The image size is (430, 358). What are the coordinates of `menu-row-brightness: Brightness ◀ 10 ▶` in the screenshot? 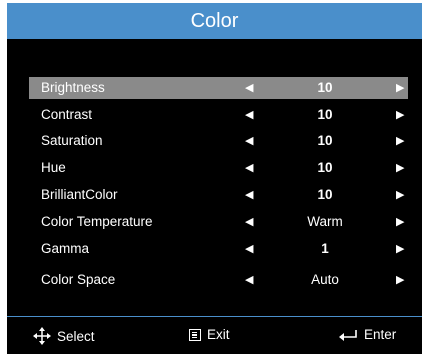 It's located at (218, 88).